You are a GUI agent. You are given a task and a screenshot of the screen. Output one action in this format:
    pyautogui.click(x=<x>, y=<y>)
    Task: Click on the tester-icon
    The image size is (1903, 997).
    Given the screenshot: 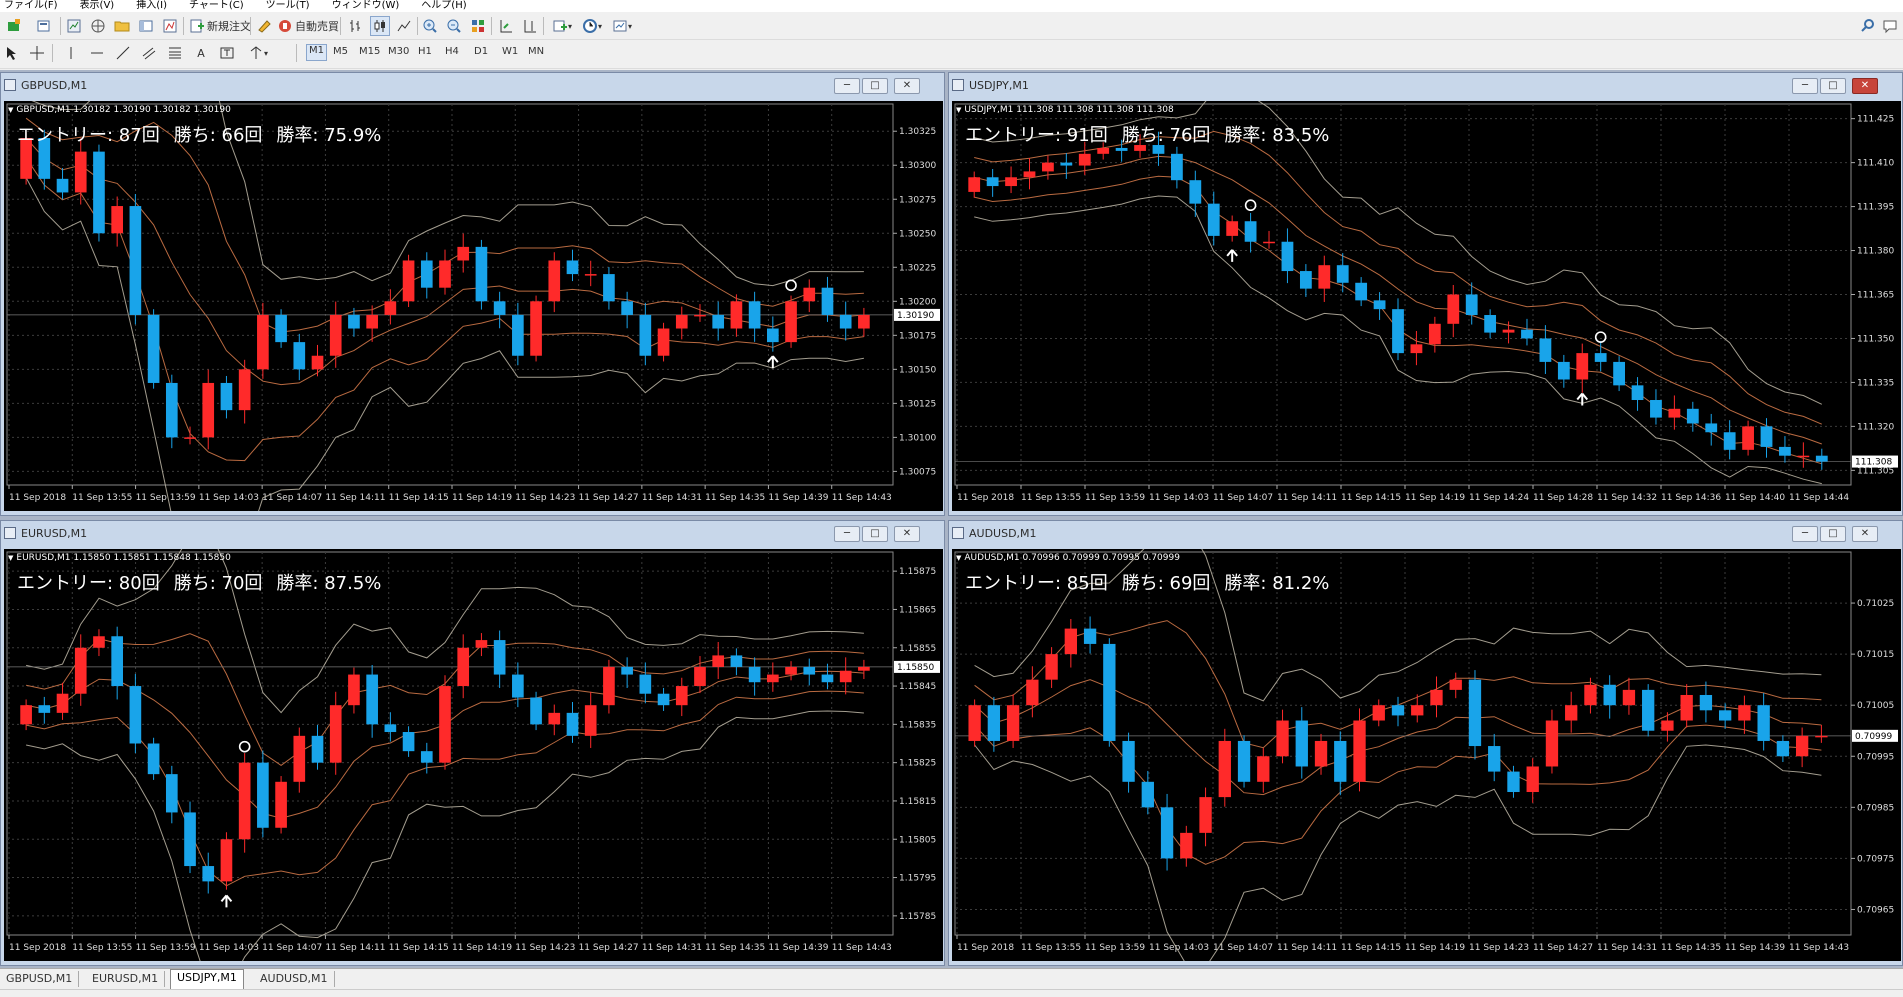 What is the action you would take?
    pyautogui.click(x=170, y=26)
    